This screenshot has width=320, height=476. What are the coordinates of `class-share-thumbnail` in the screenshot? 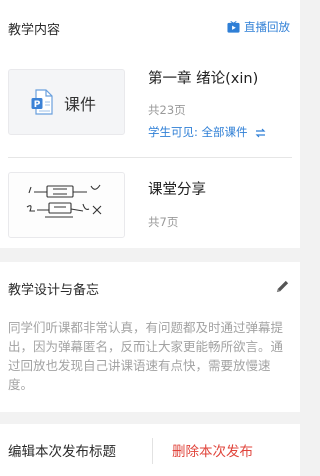 It's located at (66, 205).